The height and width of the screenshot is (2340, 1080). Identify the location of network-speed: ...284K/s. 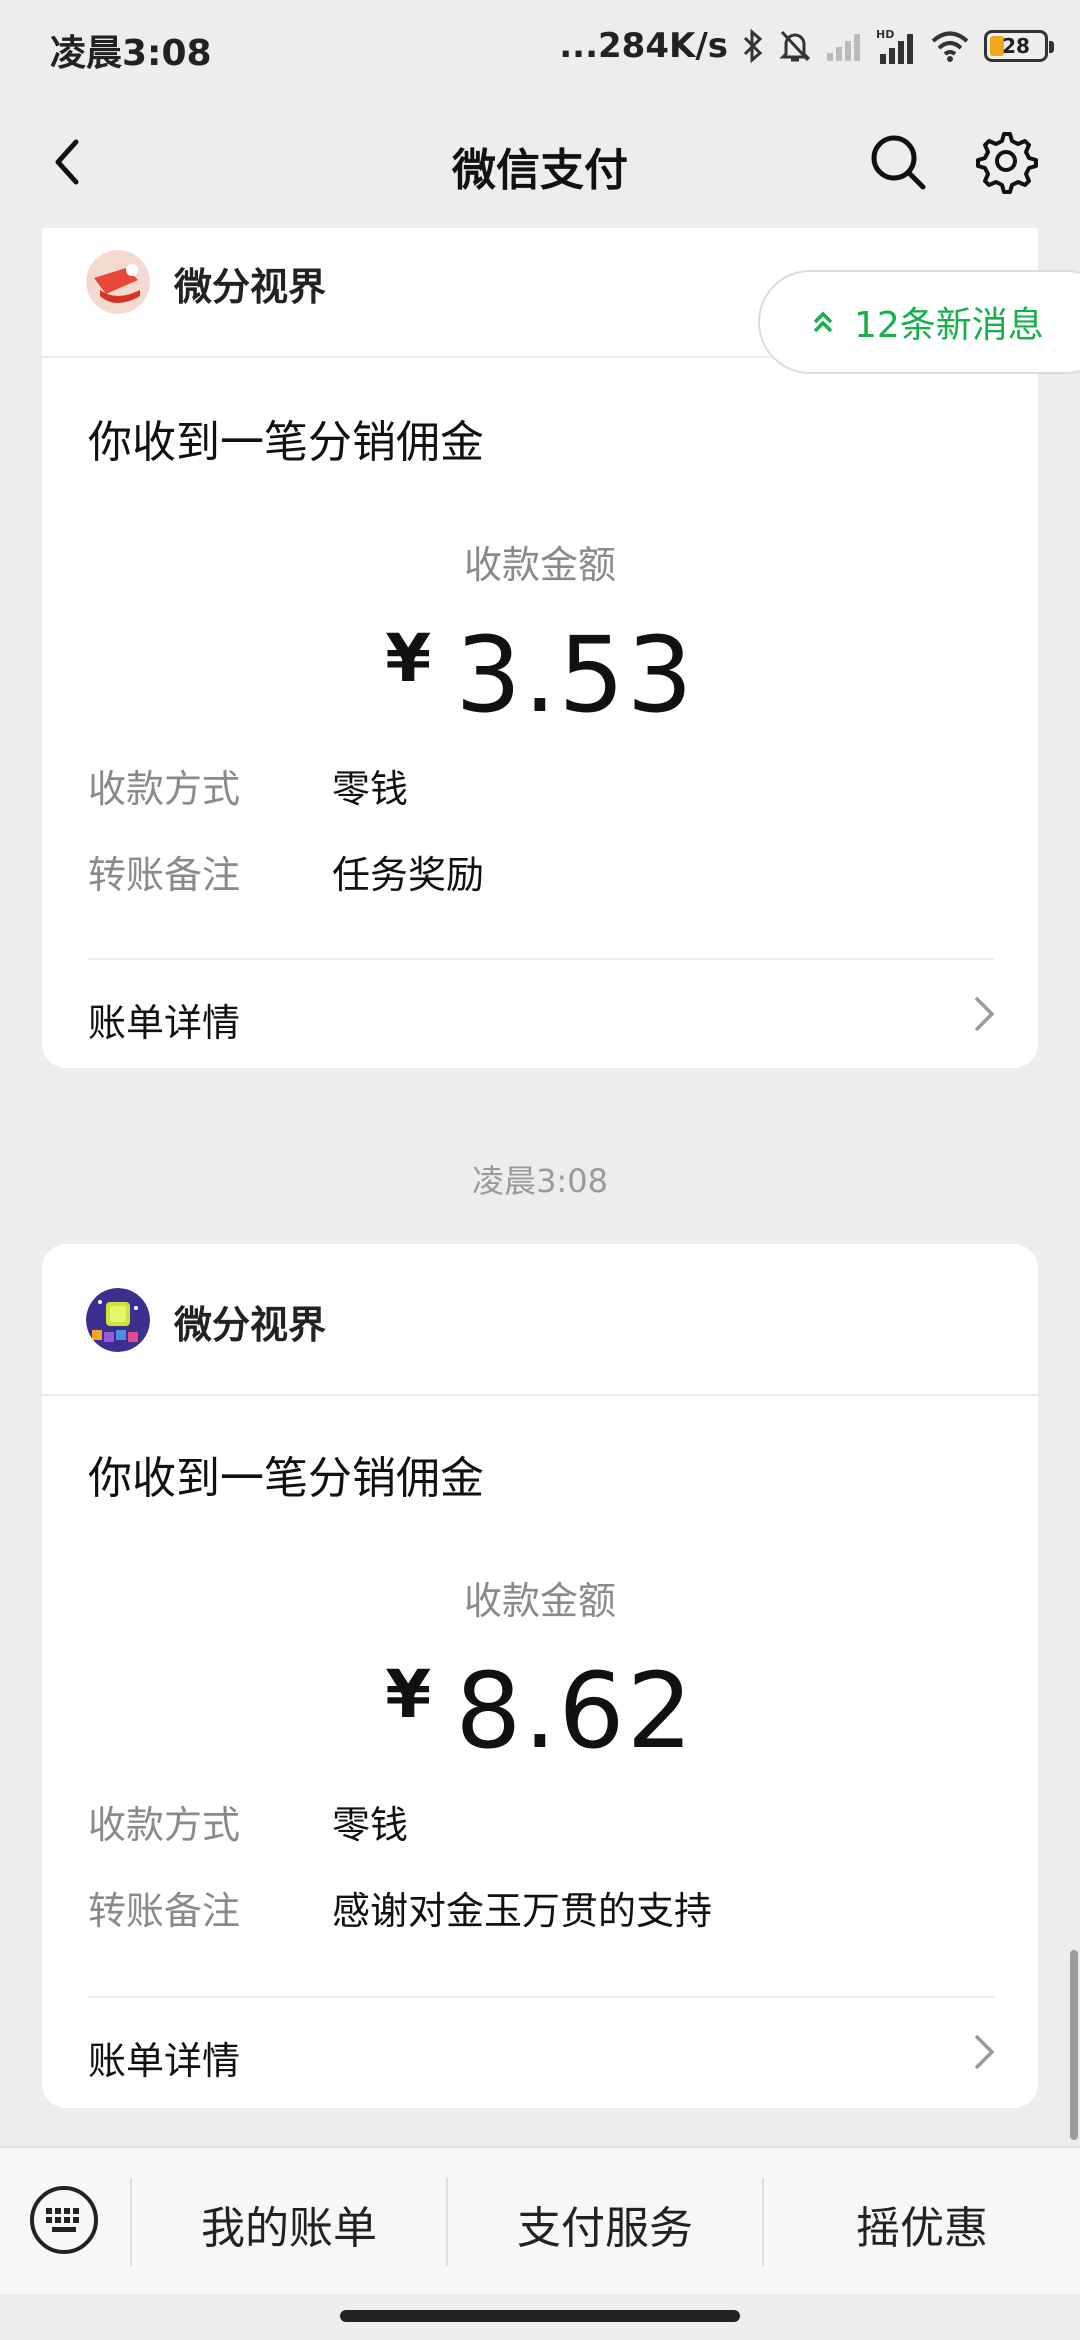
(643, 46).